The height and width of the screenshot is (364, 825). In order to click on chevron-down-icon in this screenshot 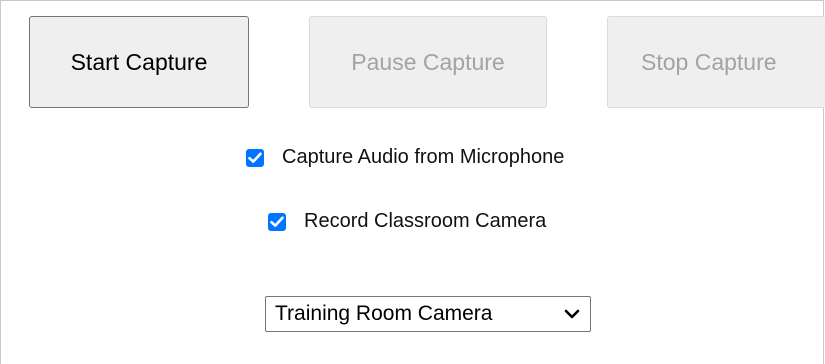, I will do `click(572, 314)`.